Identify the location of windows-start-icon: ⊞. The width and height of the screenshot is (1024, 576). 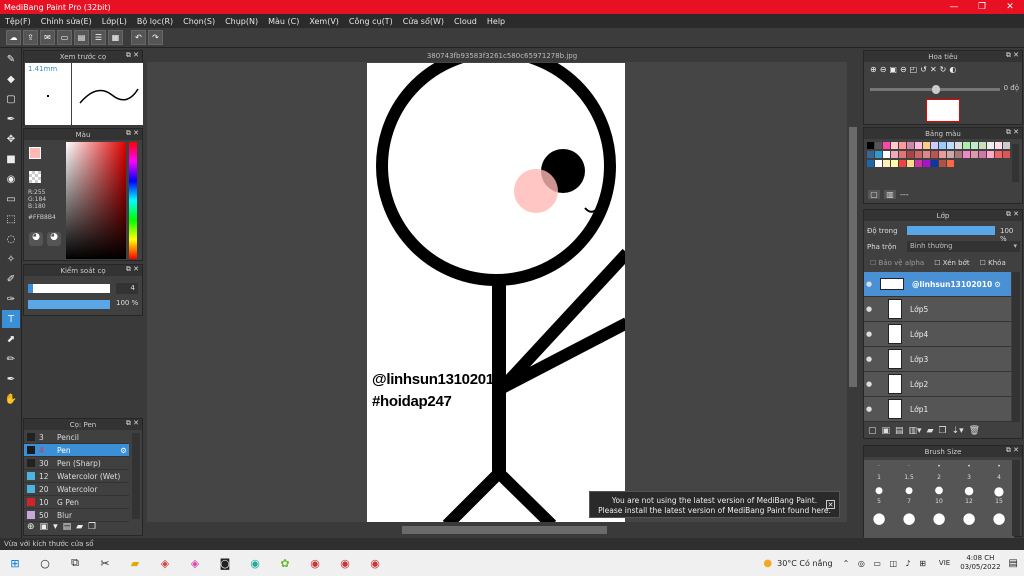
(15, 563).